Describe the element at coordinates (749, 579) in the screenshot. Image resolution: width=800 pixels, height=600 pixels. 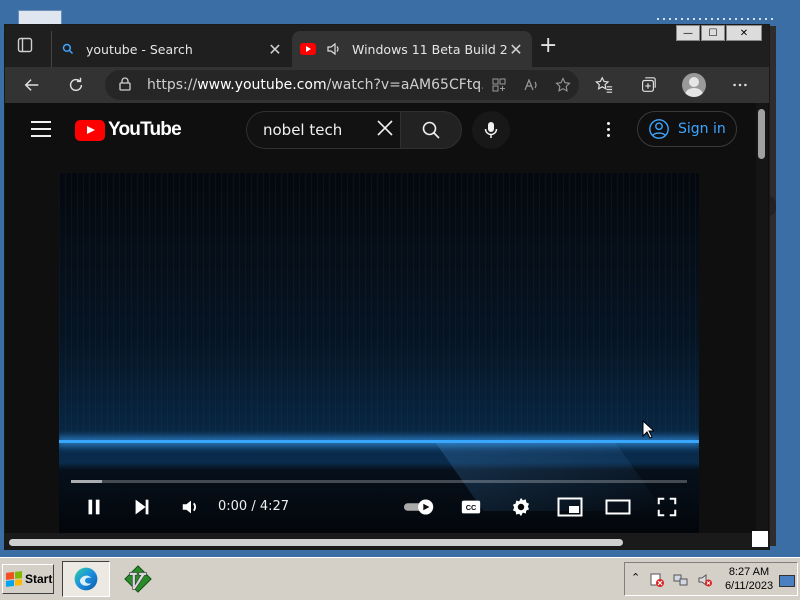
I see `clock: 8:27 AM 6/11/2023` at that location.